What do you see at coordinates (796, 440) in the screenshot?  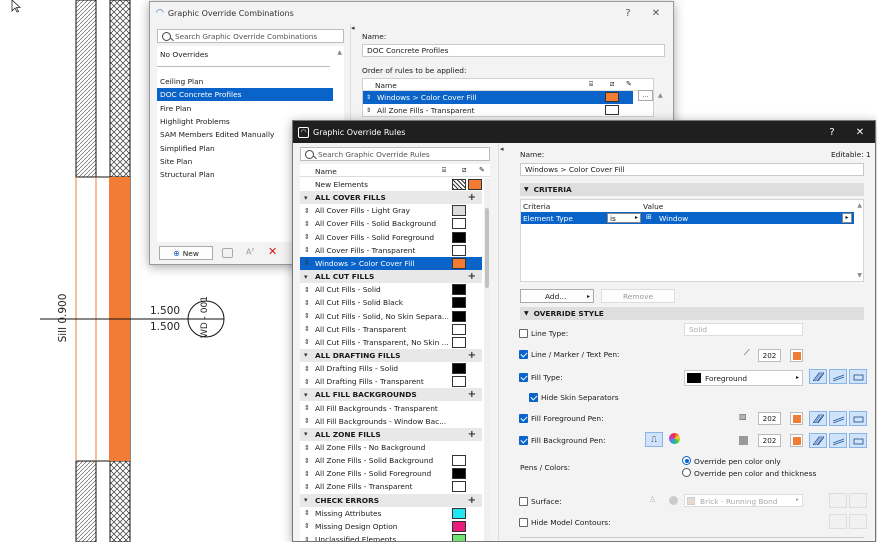 I see `fill-background-color-swatch` at bounding box center [796, 440].